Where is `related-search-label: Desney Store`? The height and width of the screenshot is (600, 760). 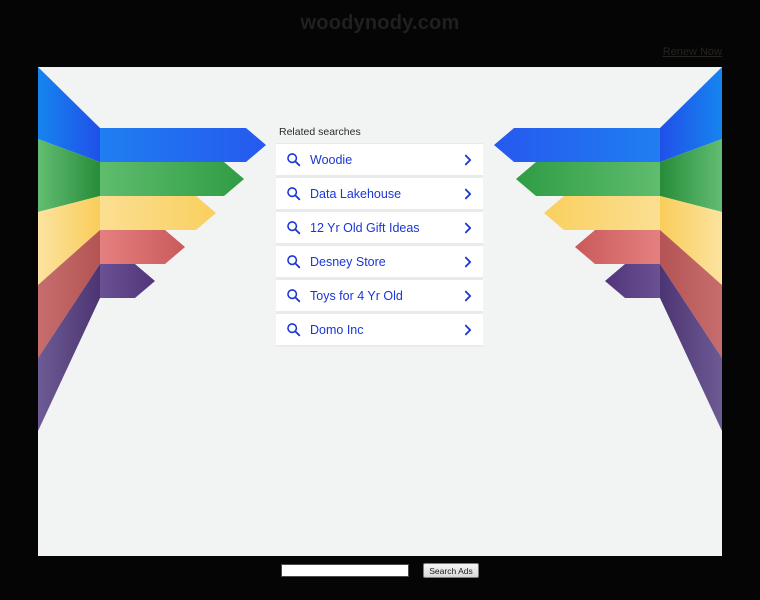
related-search-label: Desney Store is located at coordinates (348, 261).